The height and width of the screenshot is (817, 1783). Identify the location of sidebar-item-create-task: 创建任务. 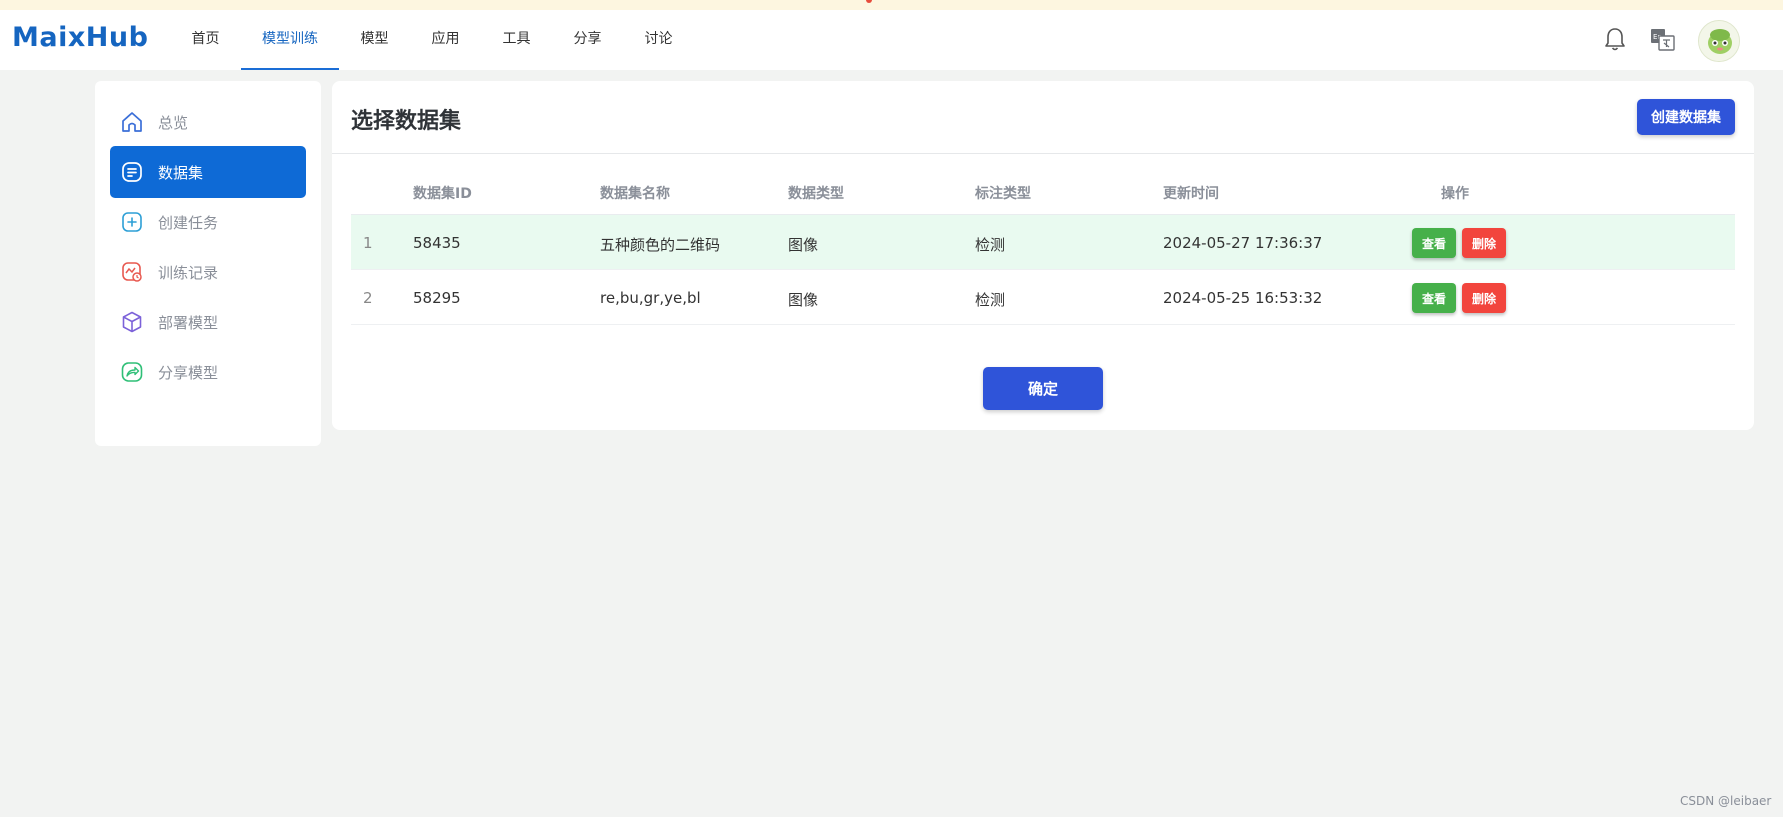
(208, 222).